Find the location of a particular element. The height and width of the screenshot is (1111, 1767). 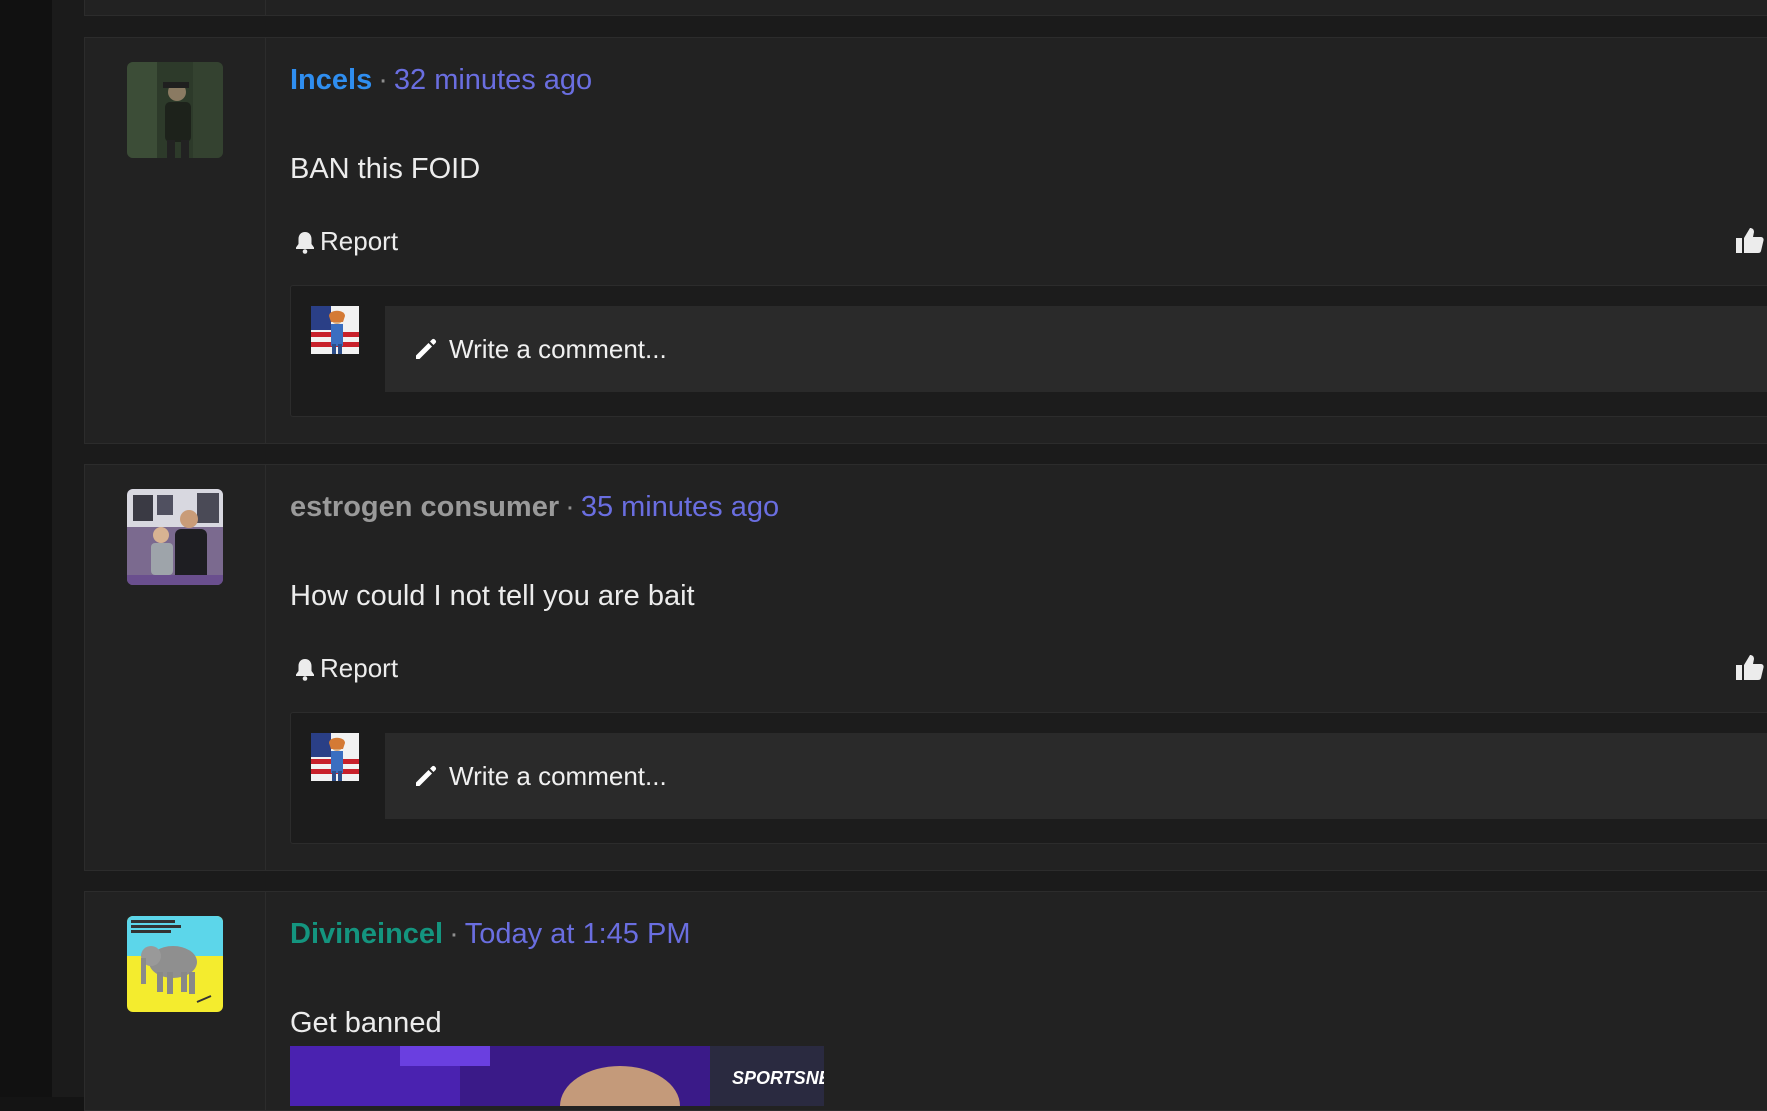

byline: Divineincel · Today at 1:45 PM is located at coordinates (490, 934).